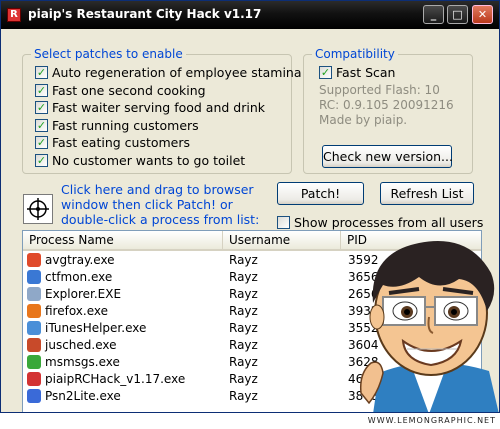 The height and width of the screenshot is (429, 500). I want to click on minimize-button: _, so click(433, 14).